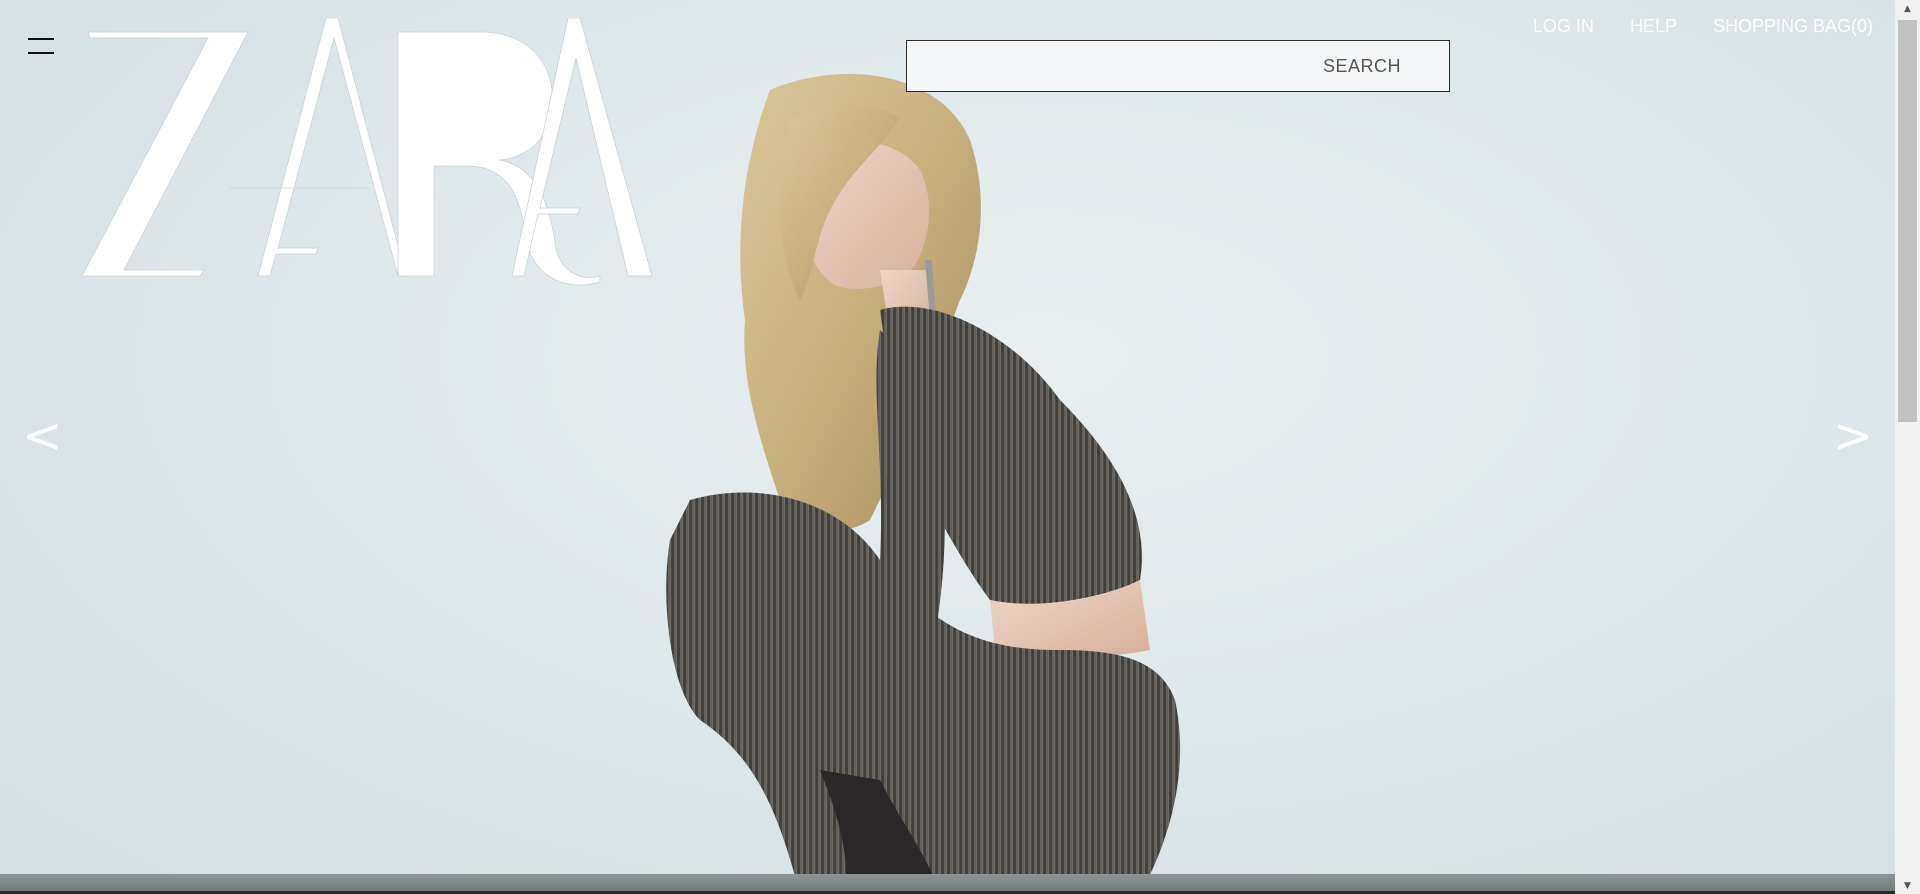  Describe the element at coordinates (1793, 26) in the screenshot. I see `shopping-bag-link: SHOPPING BAG(0)` at that location.